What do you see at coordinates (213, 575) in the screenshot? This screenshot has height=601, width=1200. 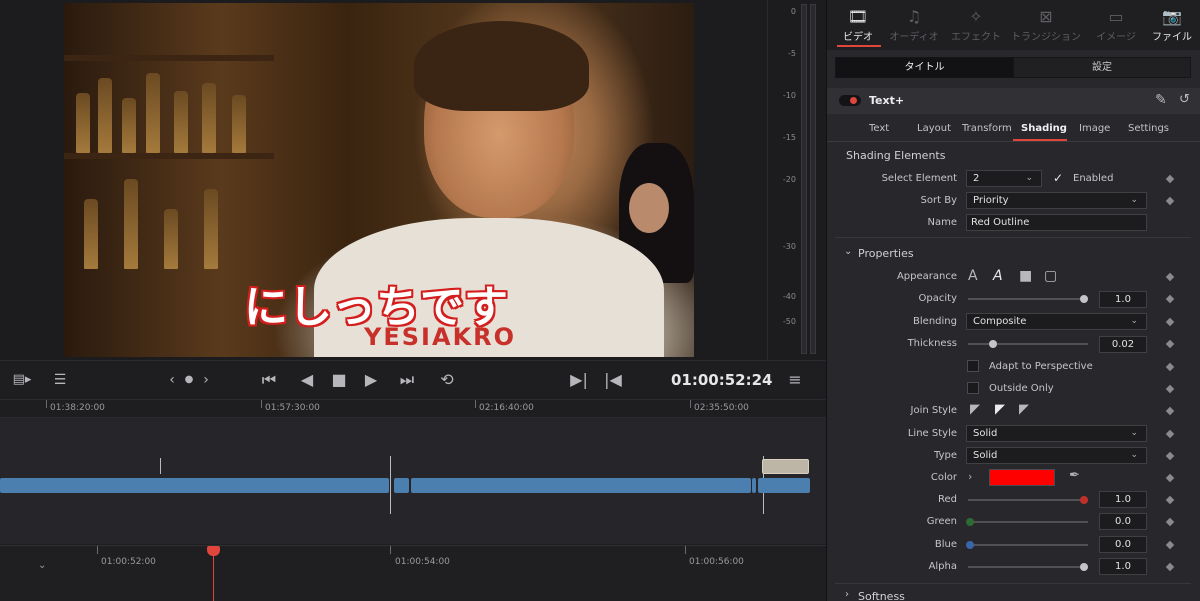 I see `playhead` at bounding box center [213, 575].